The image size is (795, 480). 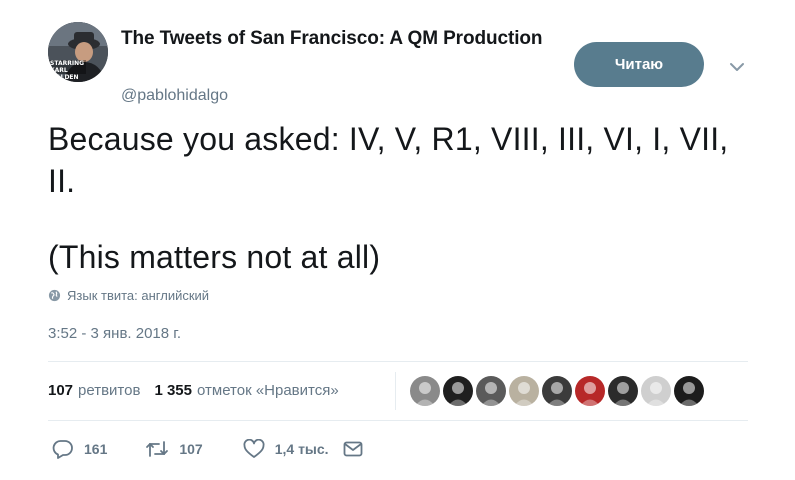 What do you see at coordinates (214, 257) in the screenshot?
I see `tweet-text-line: (This matters not at all)` at bounding box center [214, 257].